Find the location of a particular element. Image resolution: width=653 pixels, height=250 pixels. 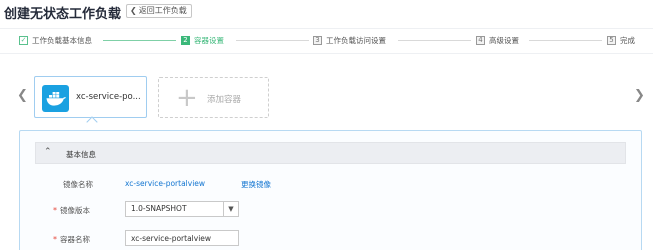

container-name-input is located at coordinates (182, 238).